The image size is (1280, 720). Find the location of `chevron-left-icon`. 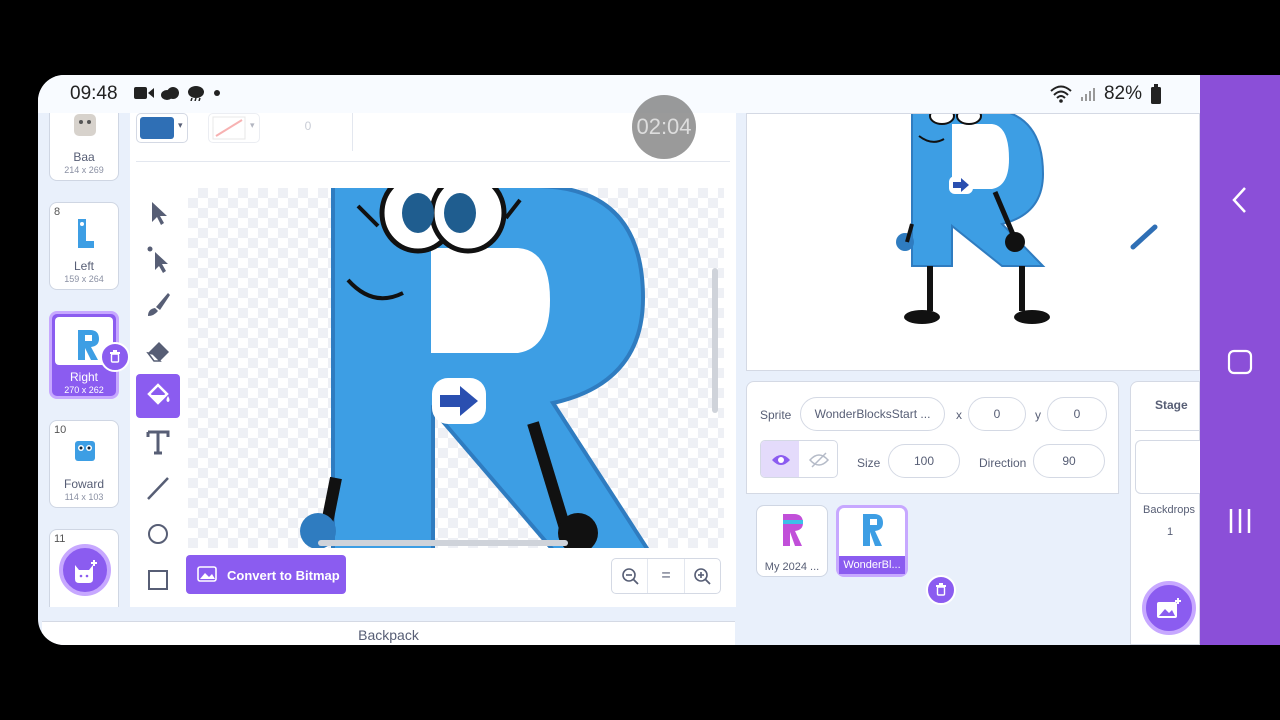

chevron-left-icon is located at coordinates (1239, 200).